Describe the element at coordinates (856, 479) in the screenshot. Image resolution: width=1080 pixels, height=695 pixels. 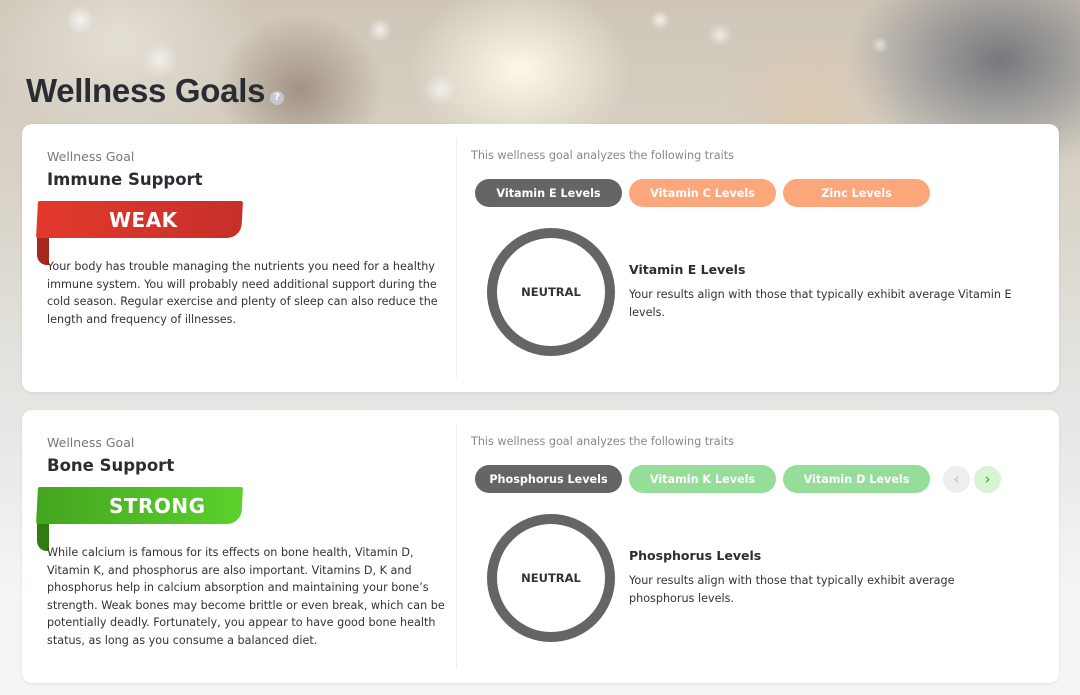
I see `trait-tab-vitamin-d: Vitamin D Levels` at that location.